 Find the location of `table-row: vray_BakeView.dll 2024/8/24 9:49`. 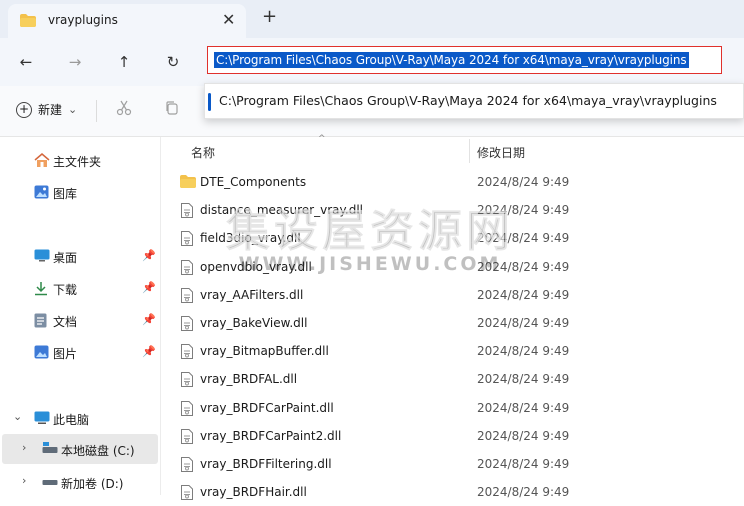

table-row: vray_BakeView.dll 2024/8/24 9:49 is located at coordinates (452, 323).